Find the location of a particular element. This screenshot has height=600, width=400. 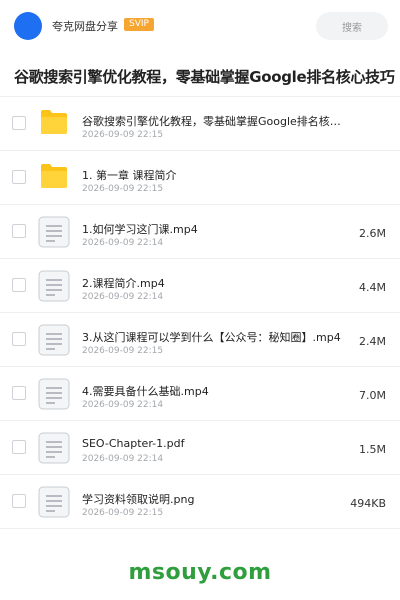

svip-badge: SVIP is located at coordinates (139, 24).